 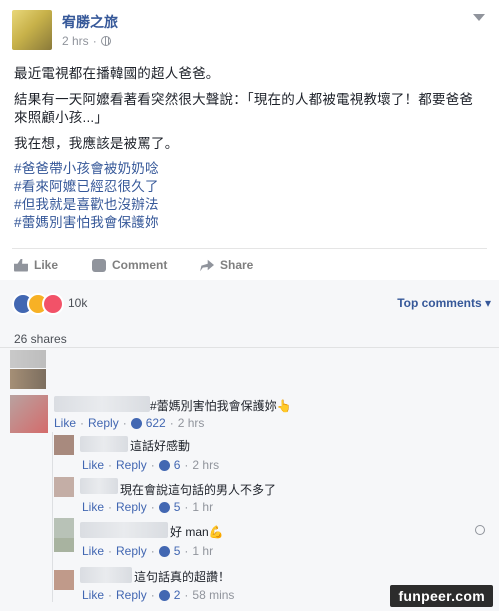 What do you see at coordinates (251, 169) in the screenshot?
I see `hashtag-1: #爸爸帶小孩會被奶奶唸` at bounding box center [251, 169].